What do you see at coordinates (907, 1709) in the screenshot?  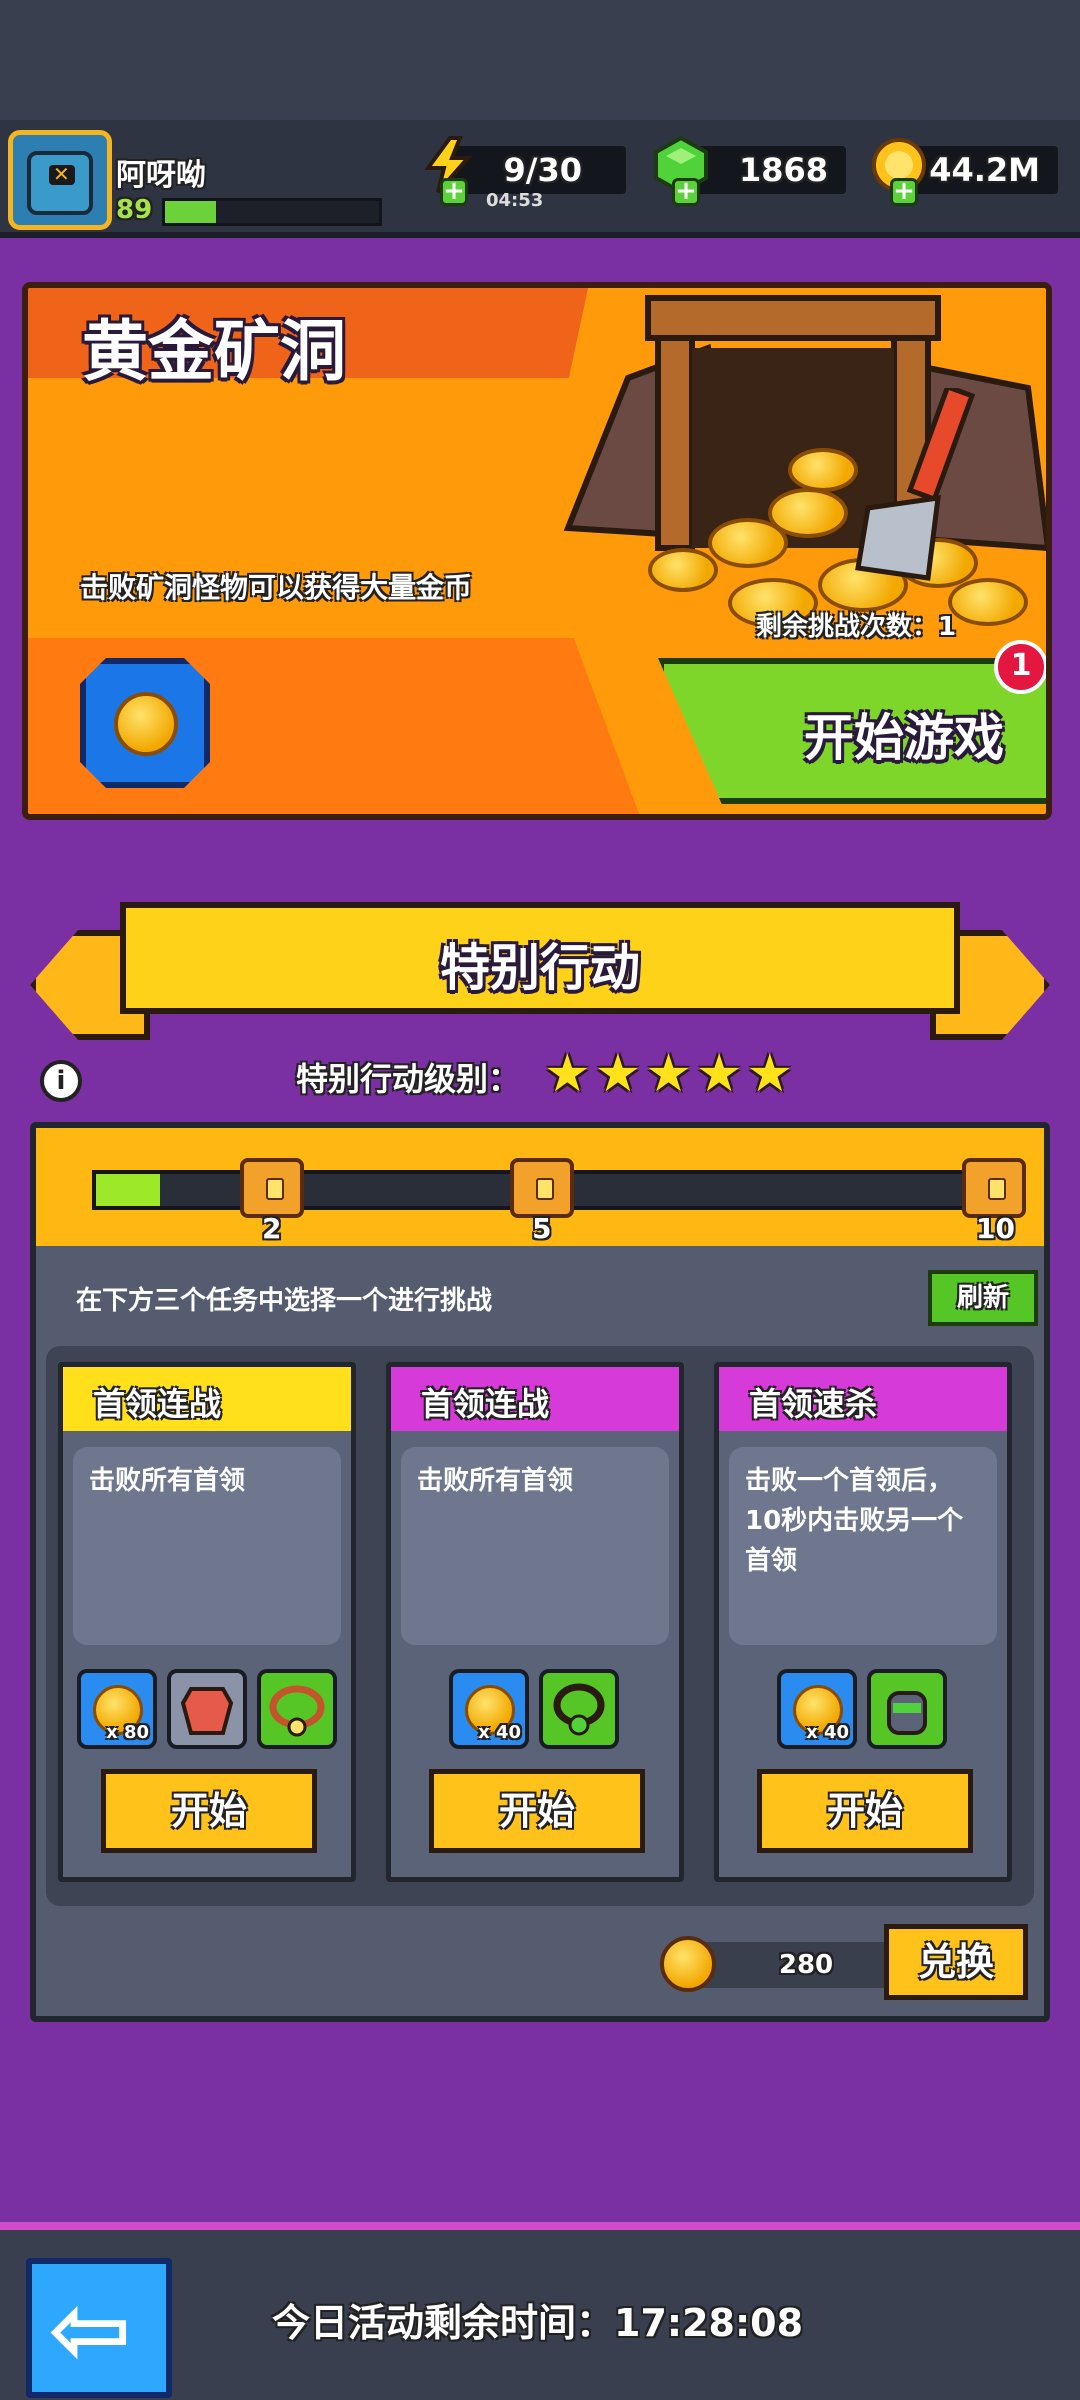 I see `glove-reward-icon` at bounding box center [907, 1709].